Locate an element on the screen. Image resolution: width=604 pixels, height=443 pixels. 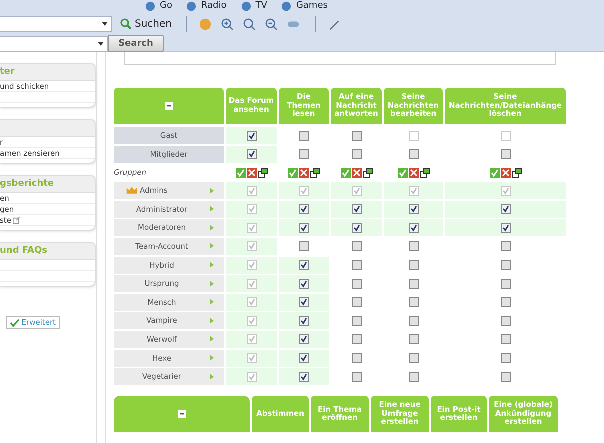
toolbar-link: Go is located at coordinates (166, 6).